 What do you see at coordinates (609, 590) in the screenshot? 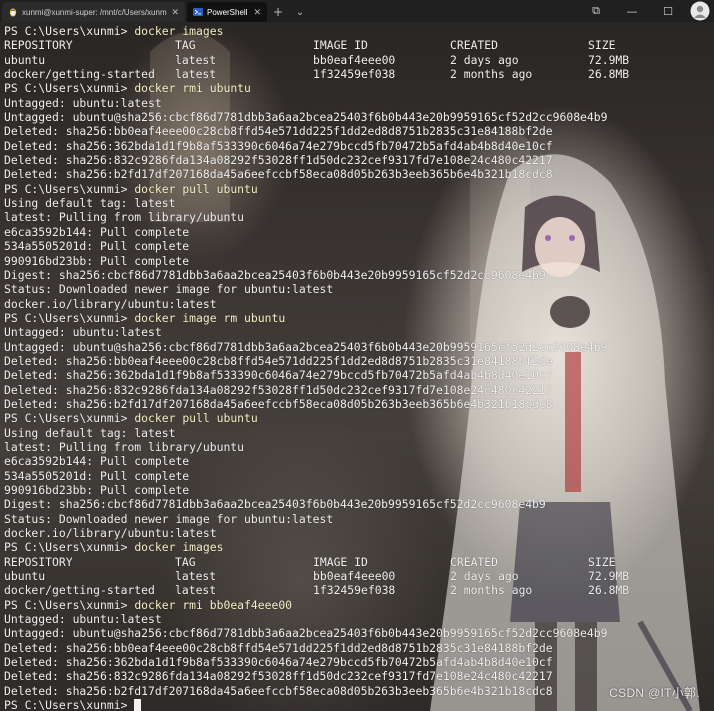
I see `table-cell: 26.8MB` at bounding box center [609, 590].